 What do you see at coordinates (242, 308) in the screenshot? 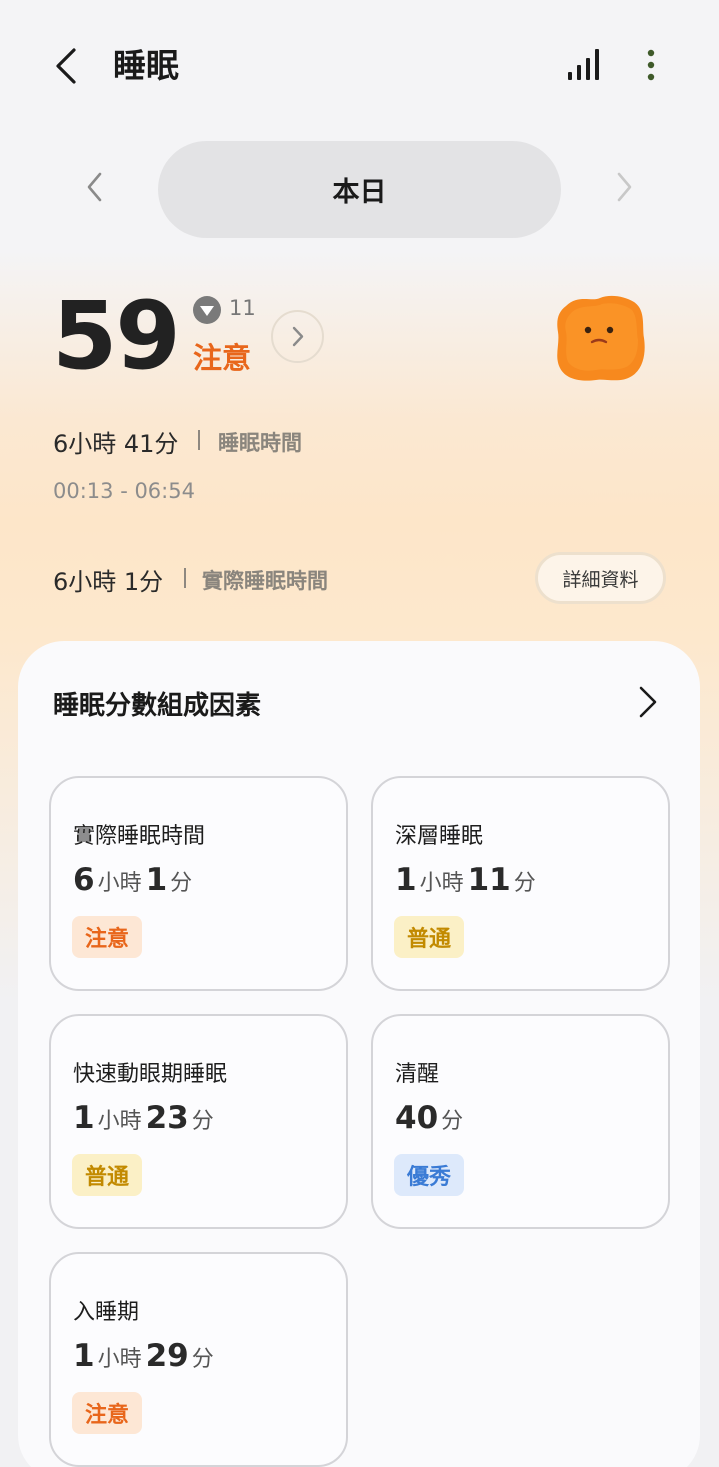
I see `score-change: 11` at bounding box center [242, 308].